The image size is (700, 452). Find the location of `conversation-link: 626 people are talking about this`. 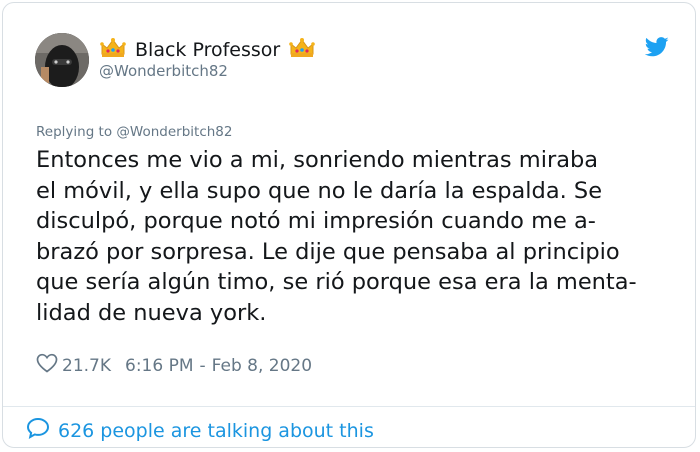

conversation-link: 626 people are talking about this is located at coordinates (200, 430).